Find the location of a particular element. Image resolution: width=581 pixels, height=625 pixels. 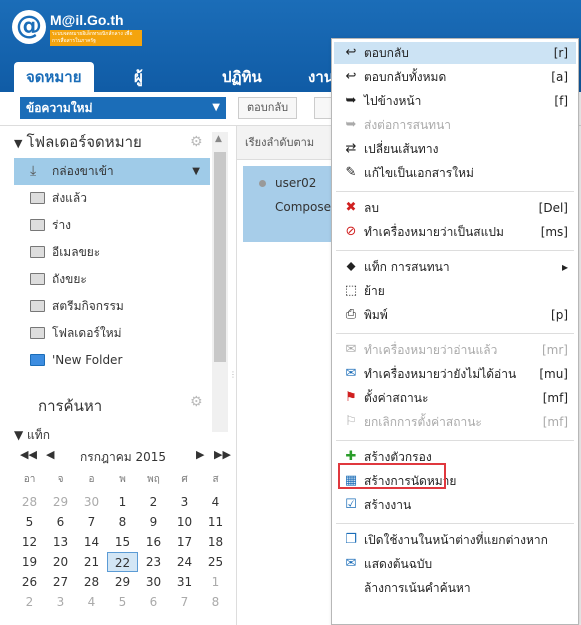

folder-drafts: ร่าง is located at coordinates (112, 225).